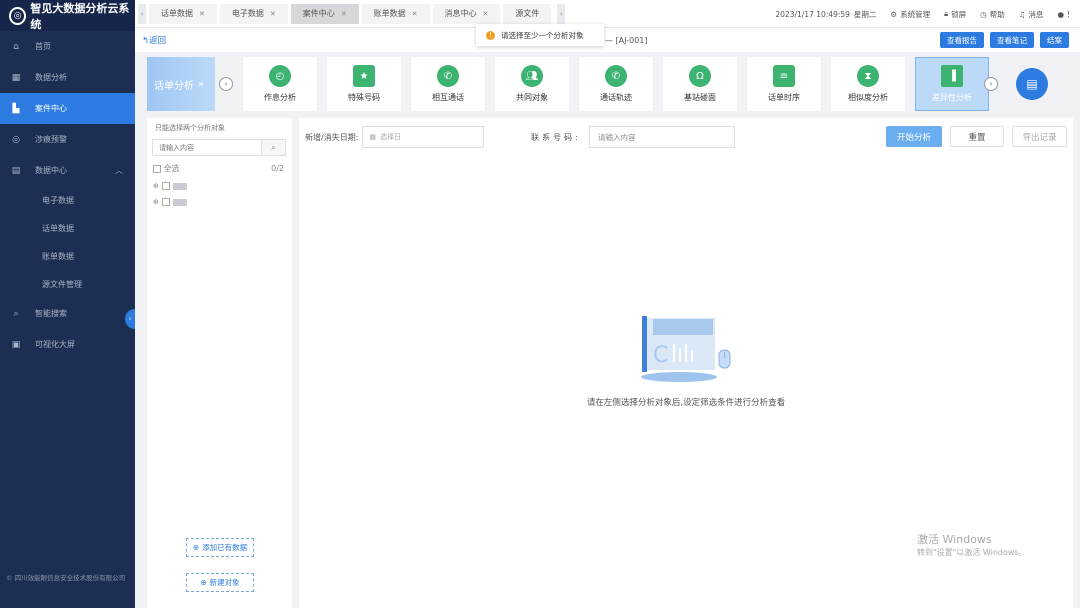  Describe the element at coordinates (532, 97) in the screenshot. I see `tool-label: 共同对象` at that location.